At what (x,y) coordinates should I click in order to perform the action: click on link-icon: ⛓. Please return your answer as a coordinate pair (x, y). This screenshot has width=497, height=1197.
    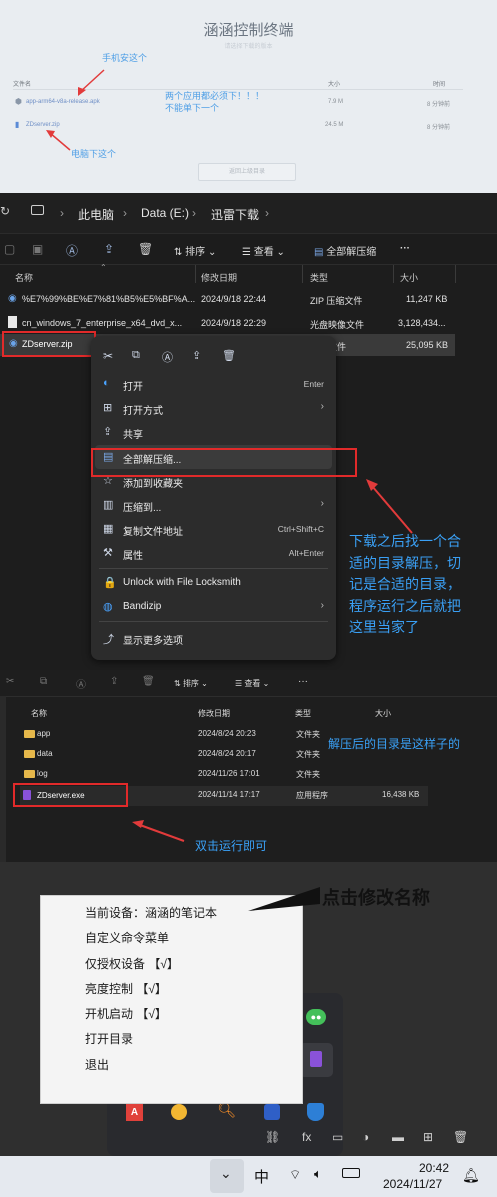
    Looking at the image, I should click on (272, 1137).